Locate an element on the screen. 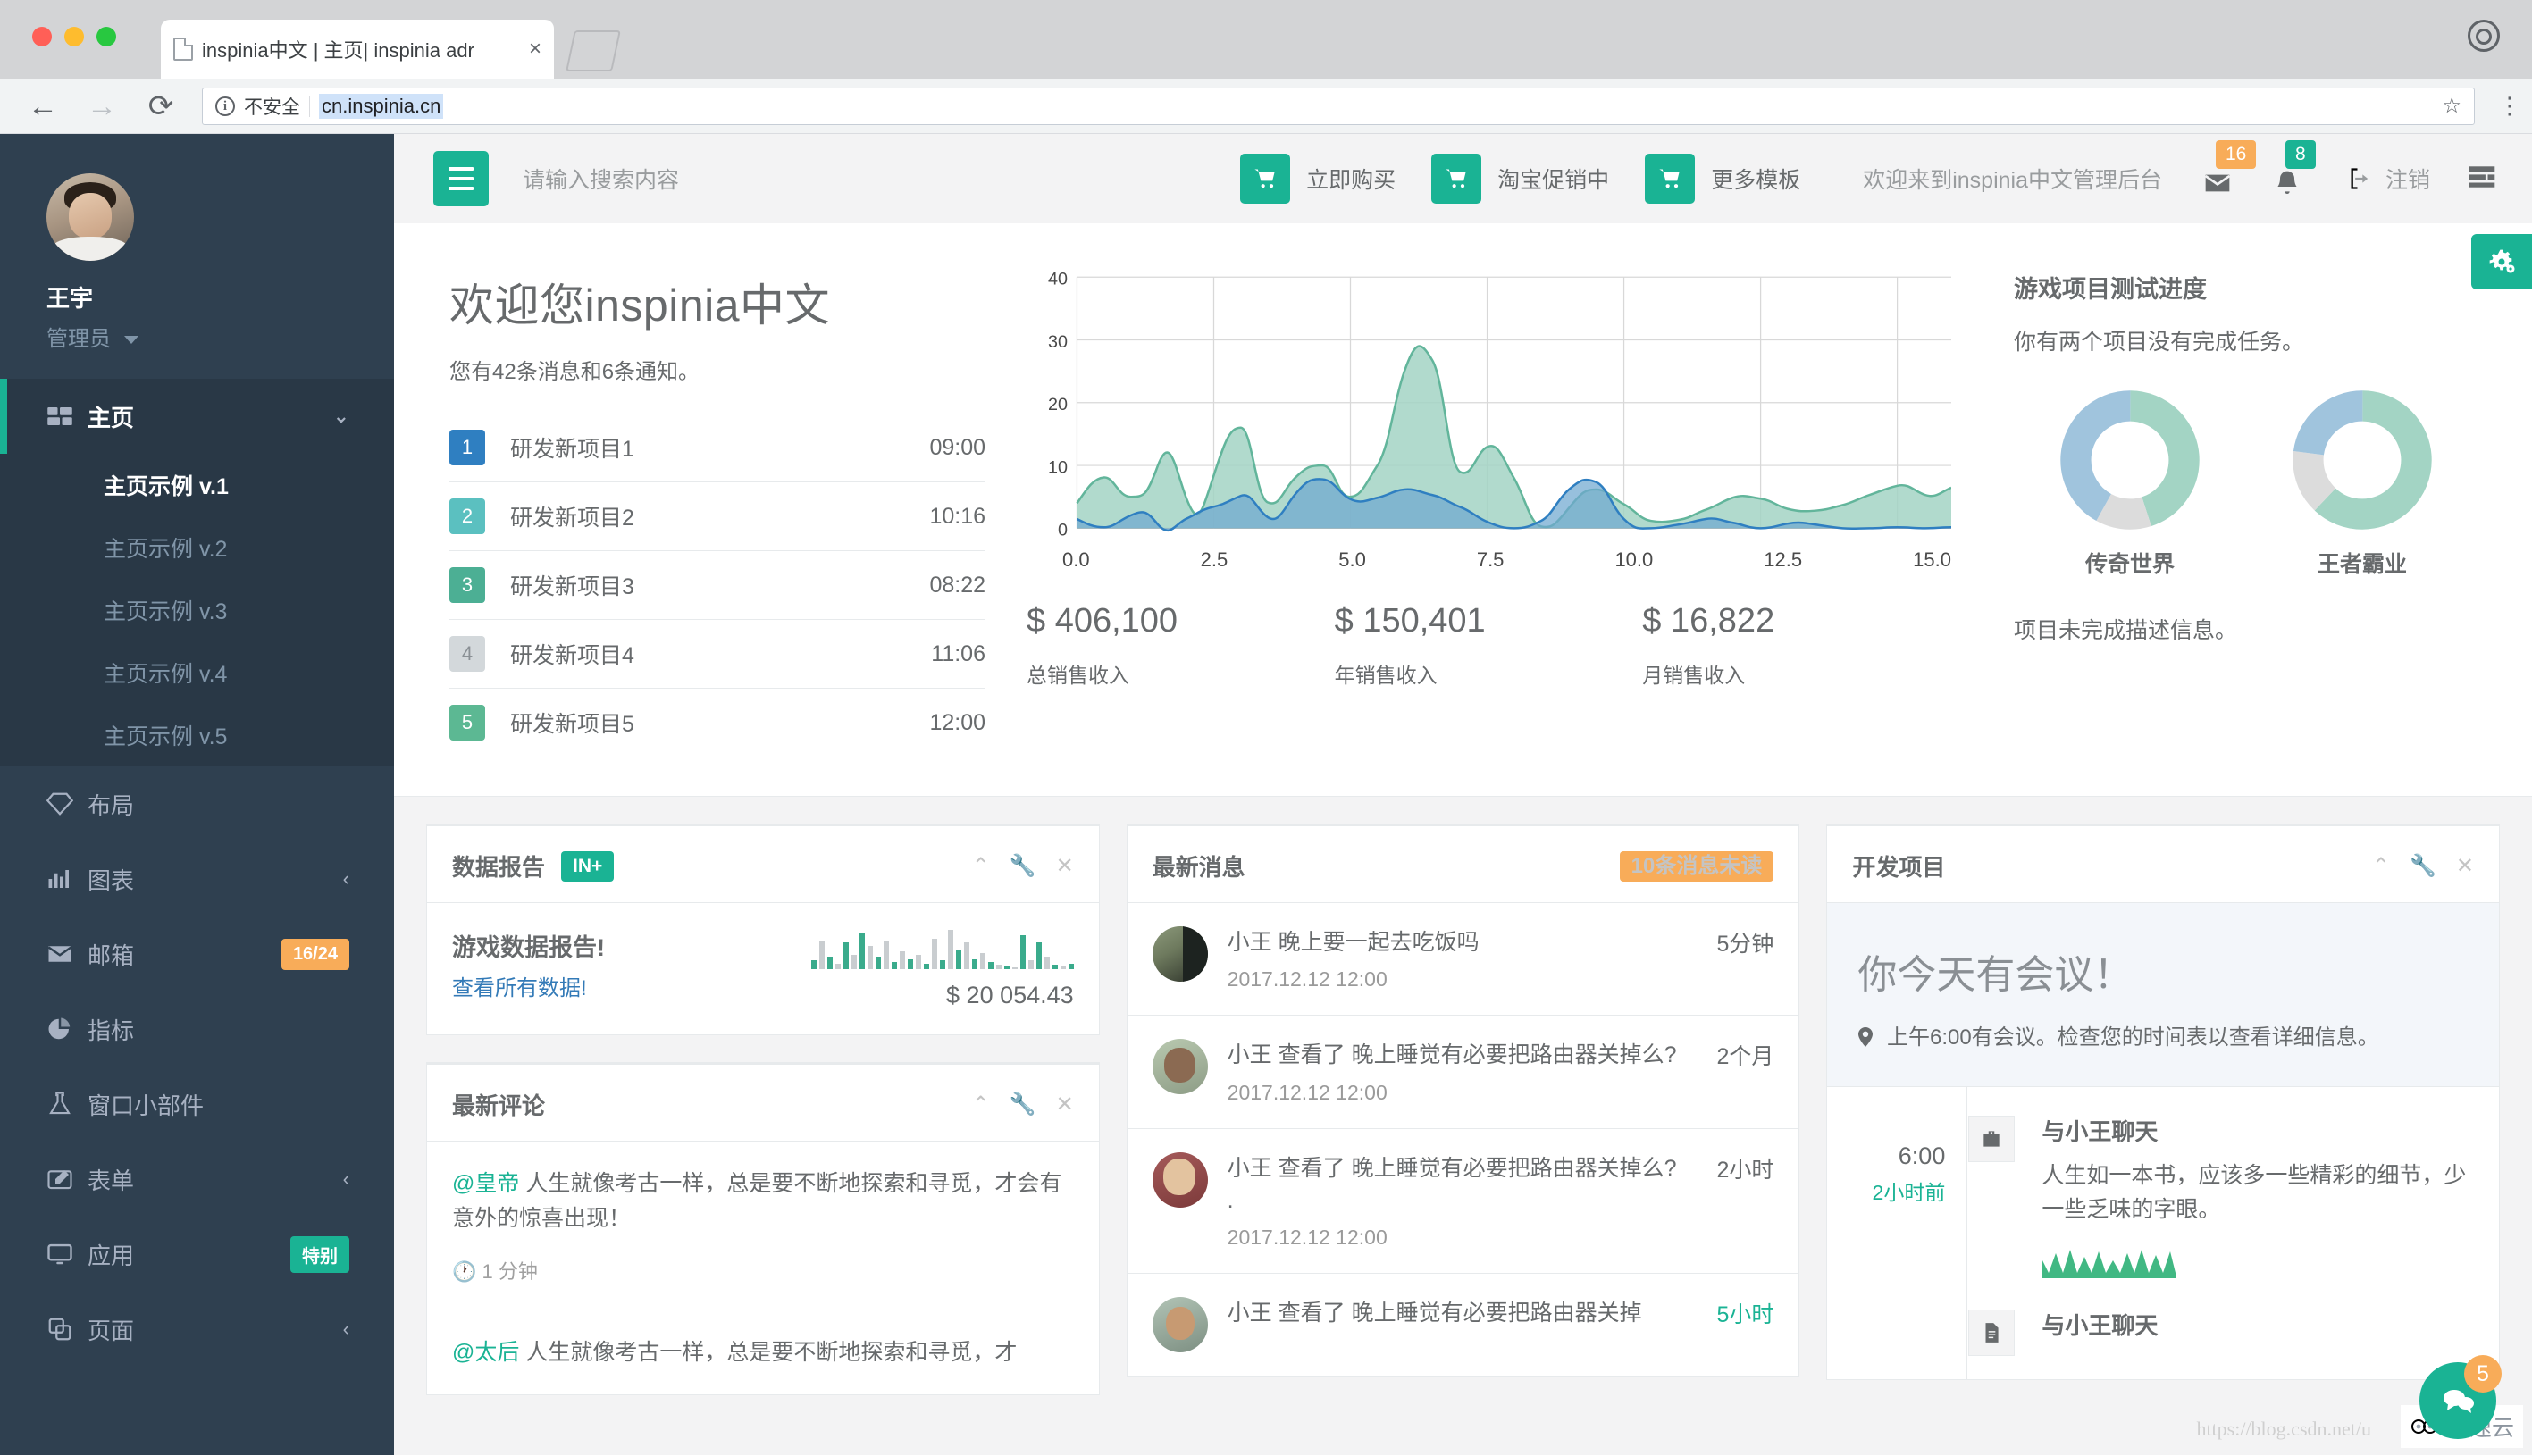 This screenshot has height=1456, width=2532. stat-label: 月销售收入 is located at coordinates (1694, 675).